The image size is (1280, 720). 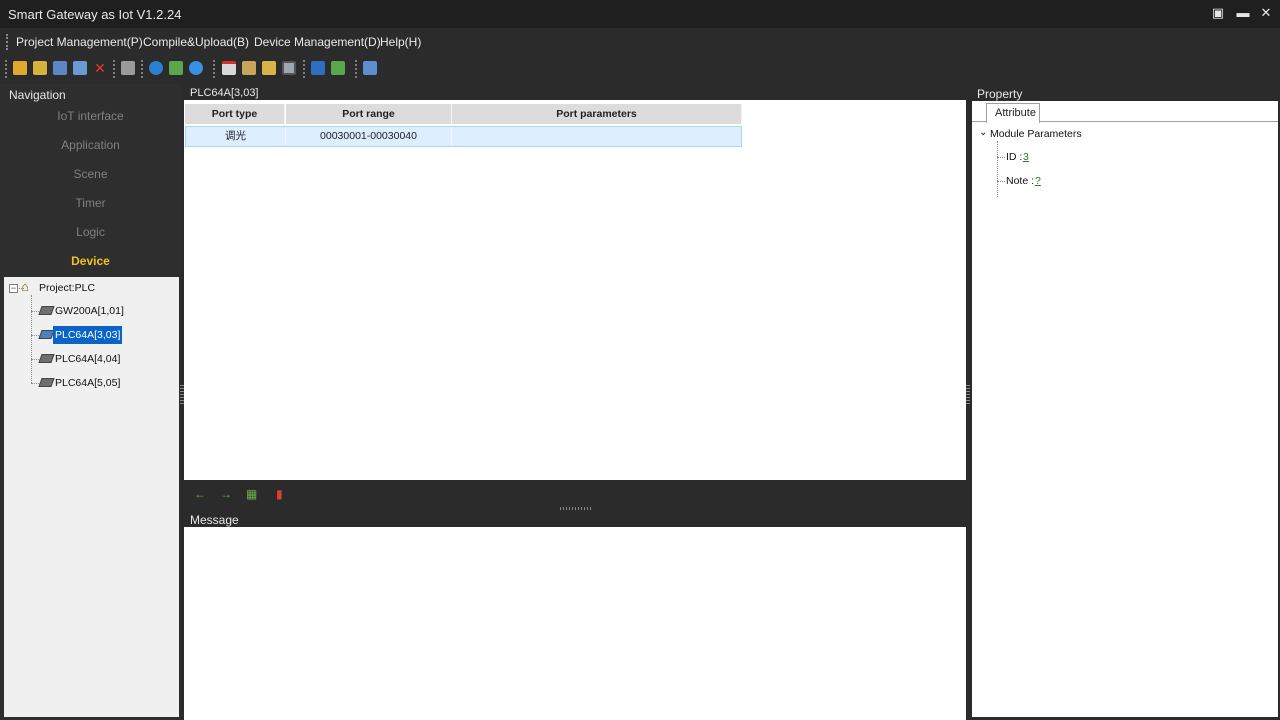 I want to click on property-tabstrip: Attribute, so click(x=1125, y=112).